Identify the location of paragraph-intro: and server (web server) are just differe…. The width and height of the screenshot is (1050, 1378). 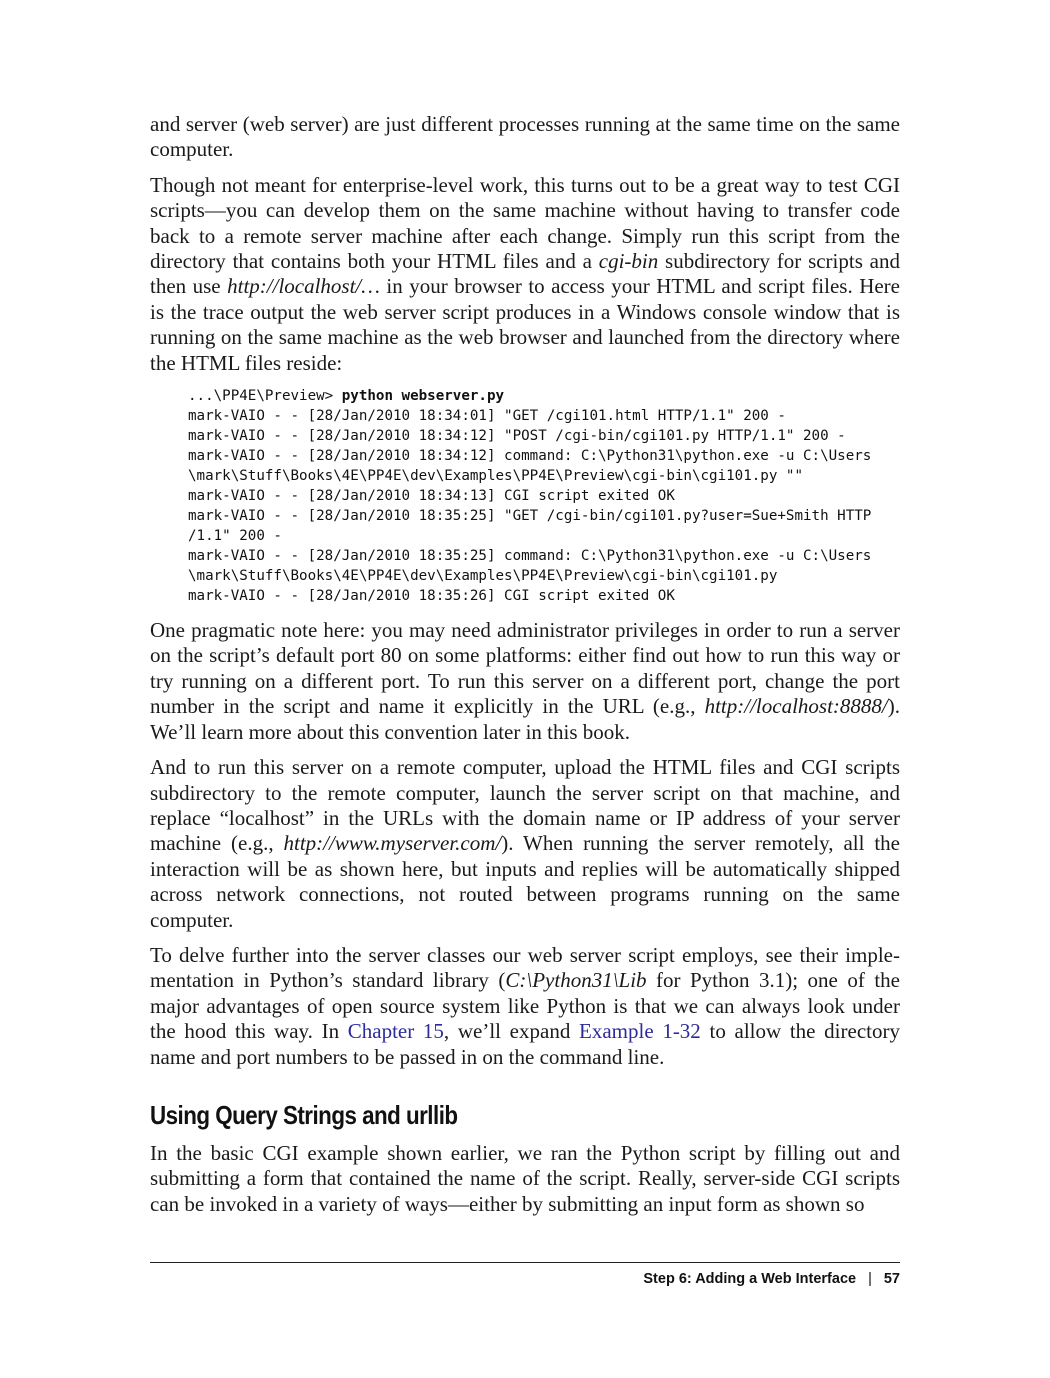
(525, 137).